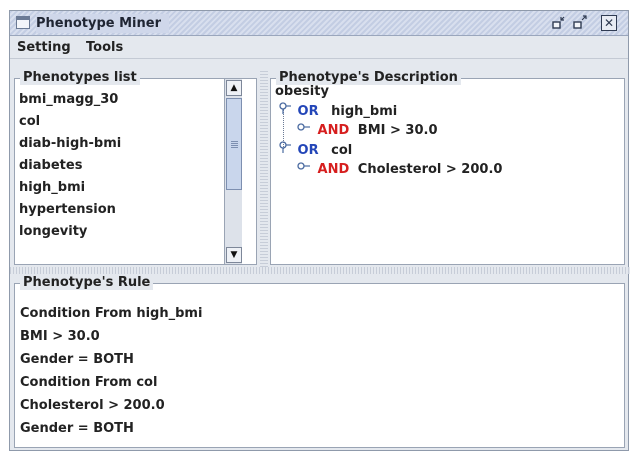 The image size is (635, 457). I want to click on phenotypes-scrollbar: ▲ ▼, so click(233, 171).